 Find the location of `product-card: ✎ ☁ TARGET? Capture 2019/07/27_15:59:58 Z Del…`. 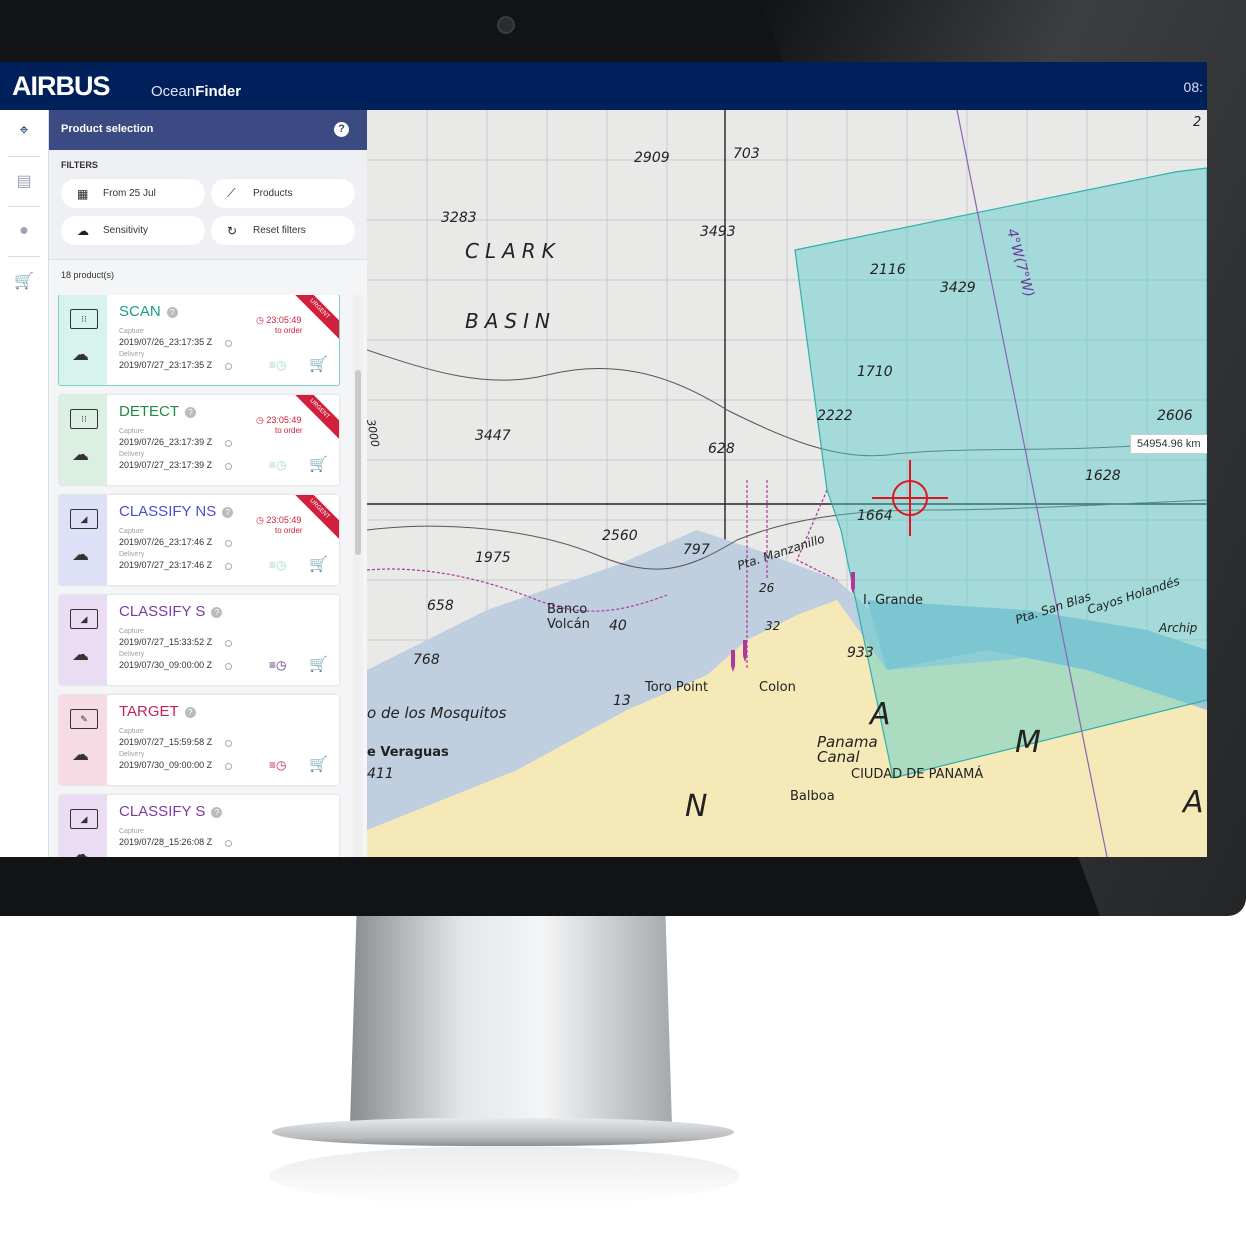

product-card: ✎ ☁ TARGET? Capture 2019/07/27_15:59:58 Z Del… is located at coordinates (199, 740).